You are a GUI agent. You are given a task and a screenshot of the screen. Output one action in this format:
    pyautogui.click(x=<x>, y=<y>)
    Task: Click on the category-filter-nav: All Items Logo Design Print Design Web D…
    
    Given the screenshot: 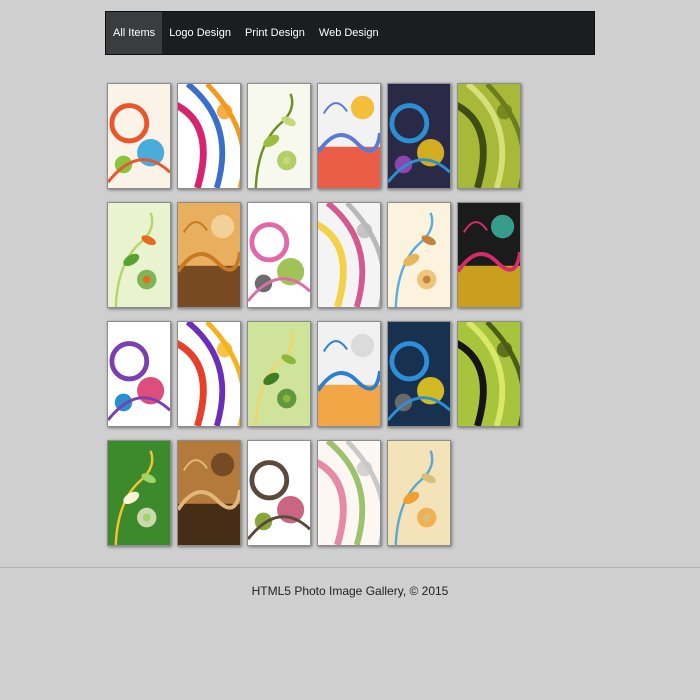 What is the action you would take?
    pyautogui.click(x=350, y=33)
    